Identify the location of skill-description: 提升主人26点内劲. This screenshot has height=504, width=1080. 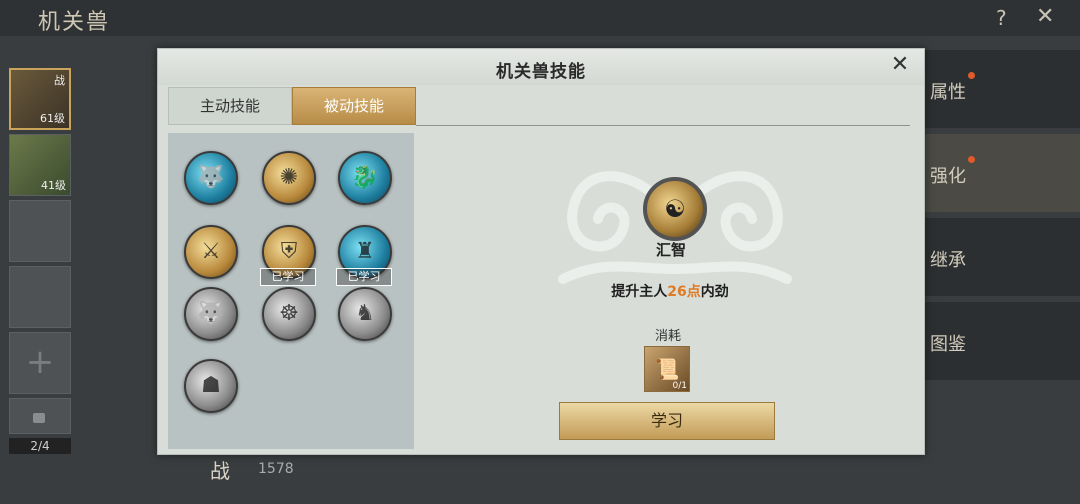
(670, 291).